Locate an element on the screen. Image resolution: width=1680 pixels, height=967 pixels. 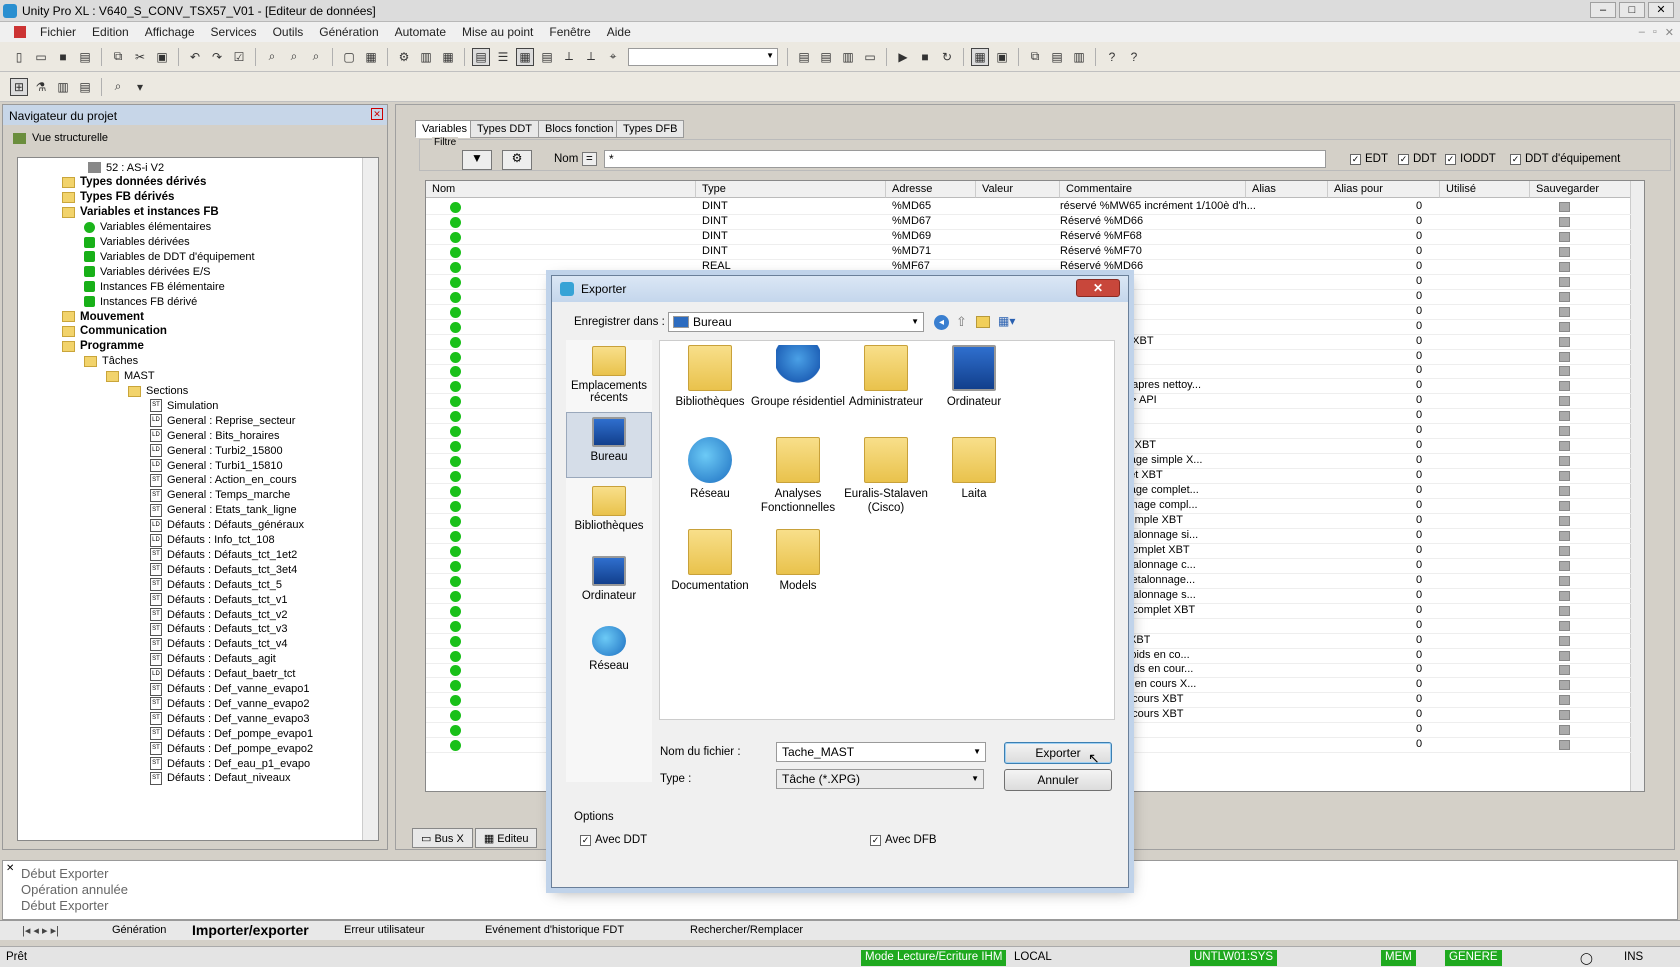
close-navigator-icon: ✕ is located at coordinates (377, 114).